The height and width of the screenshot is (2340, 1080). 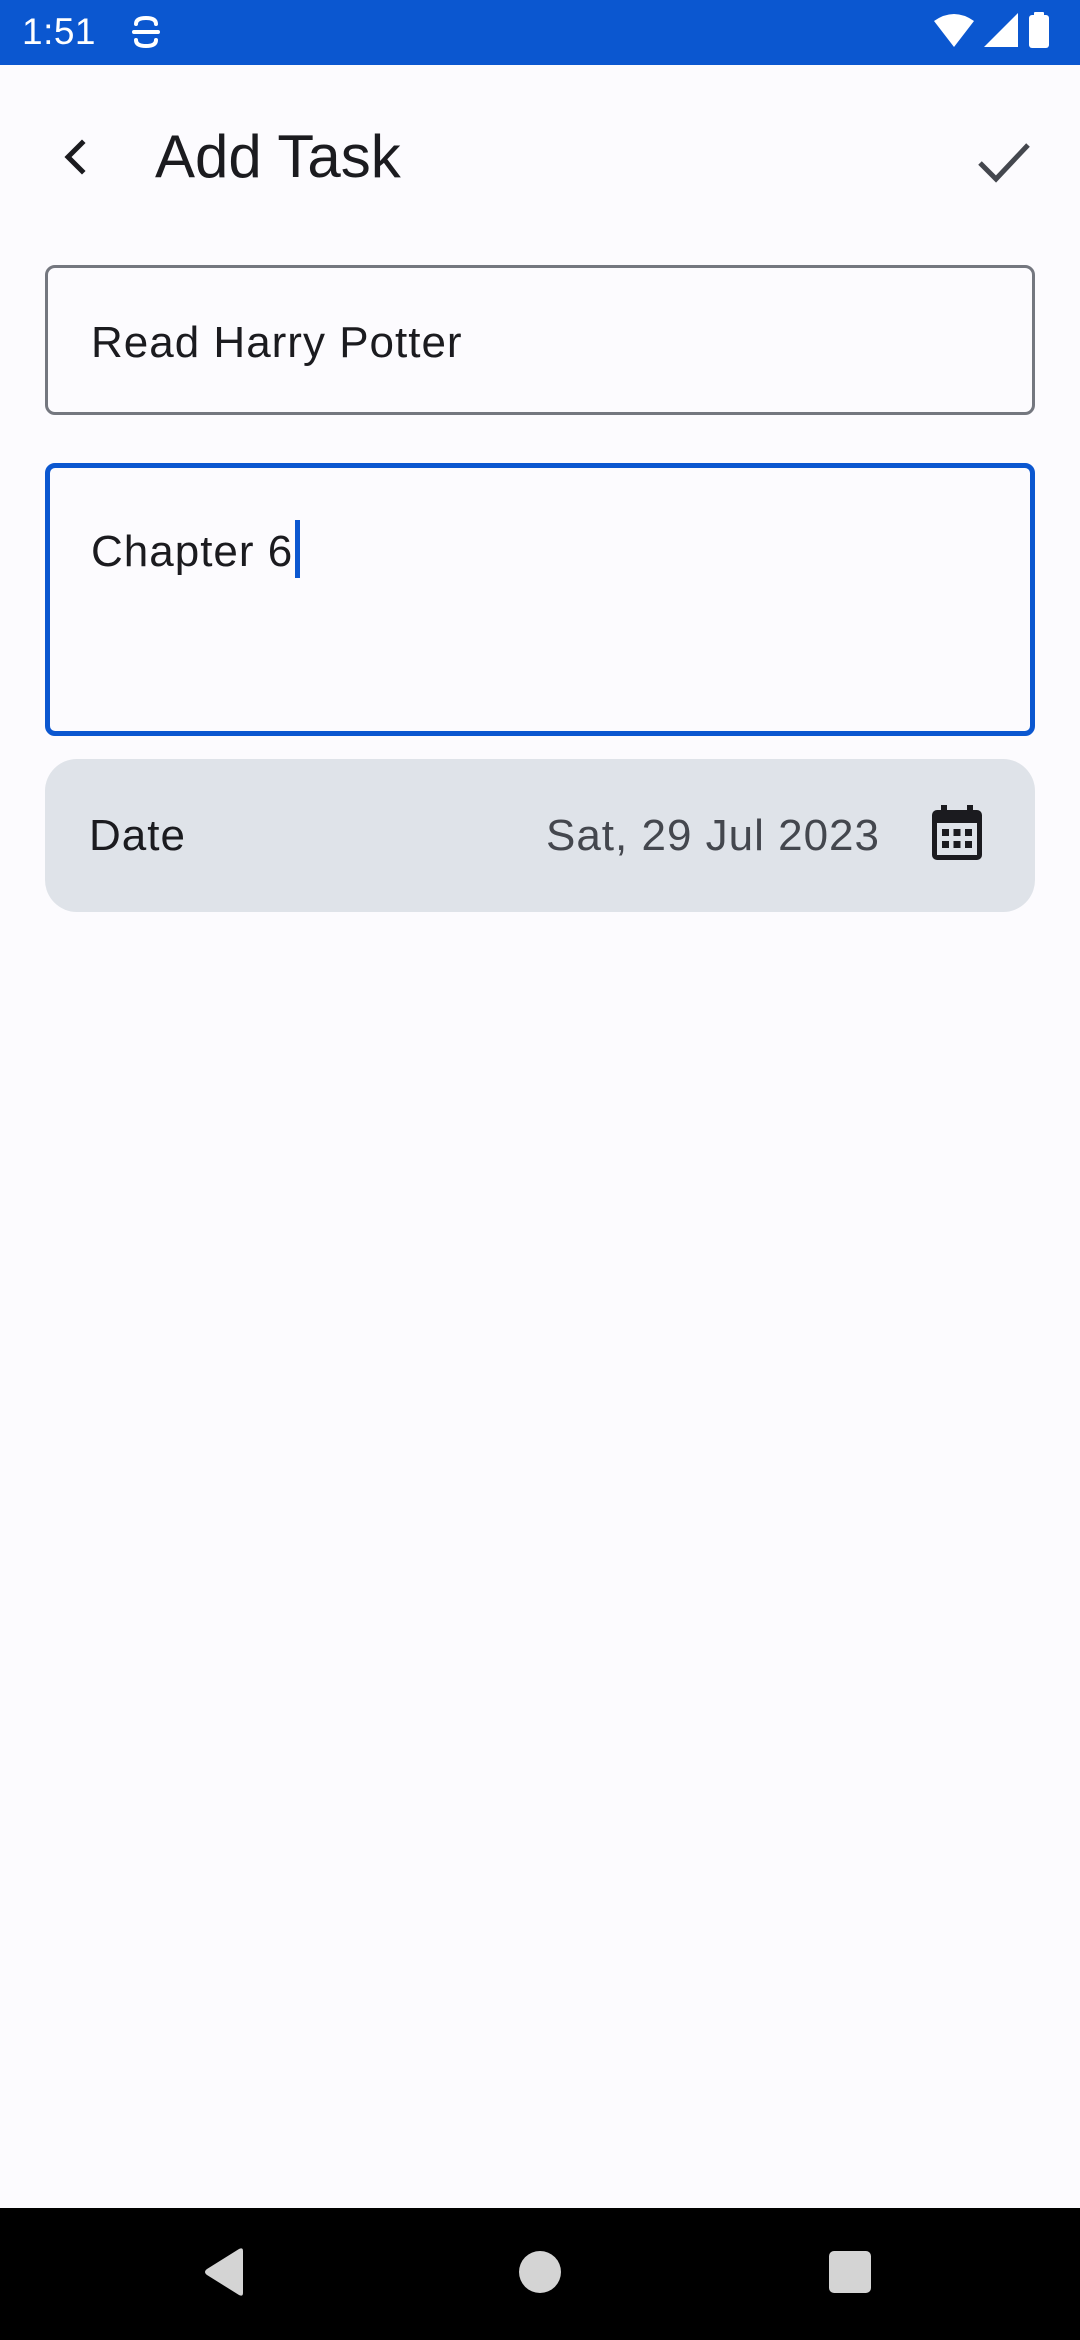 I want to click on app-notification-icon, so click(x=146, y=32).